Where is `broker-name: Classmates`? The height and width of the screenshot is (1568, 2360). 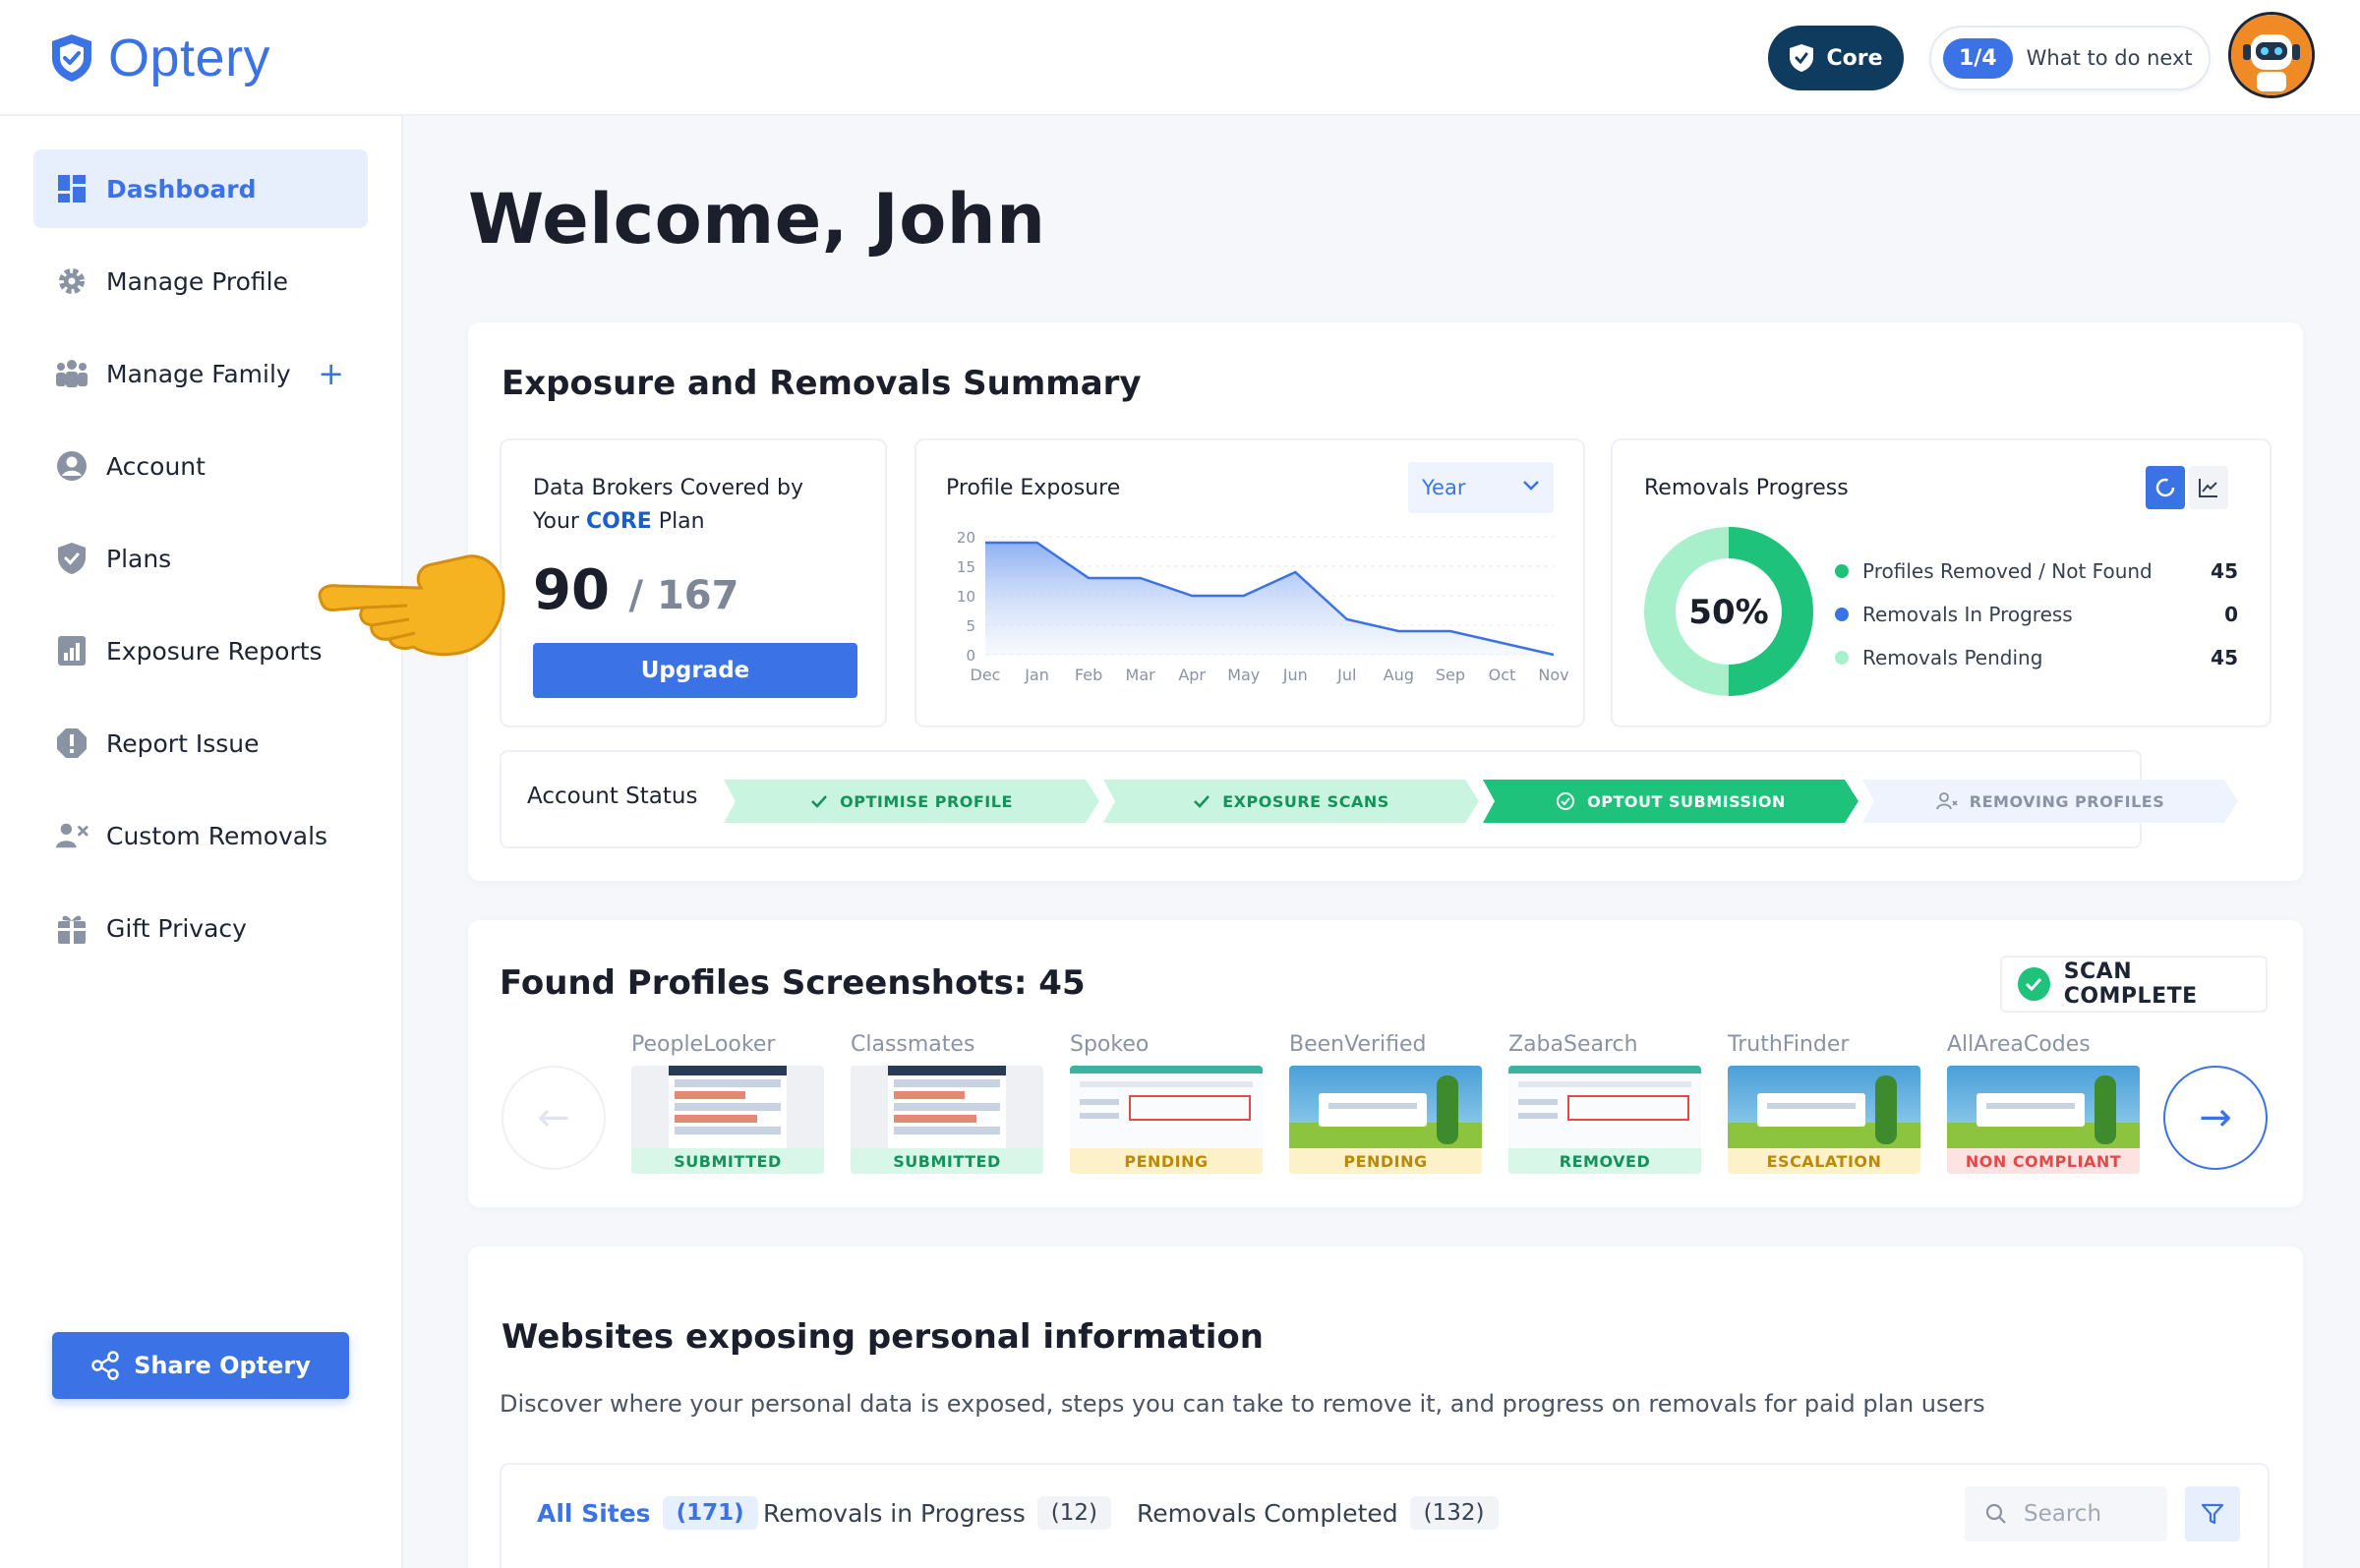 broker-name: Classmates is located at coordinates (913, 1044).